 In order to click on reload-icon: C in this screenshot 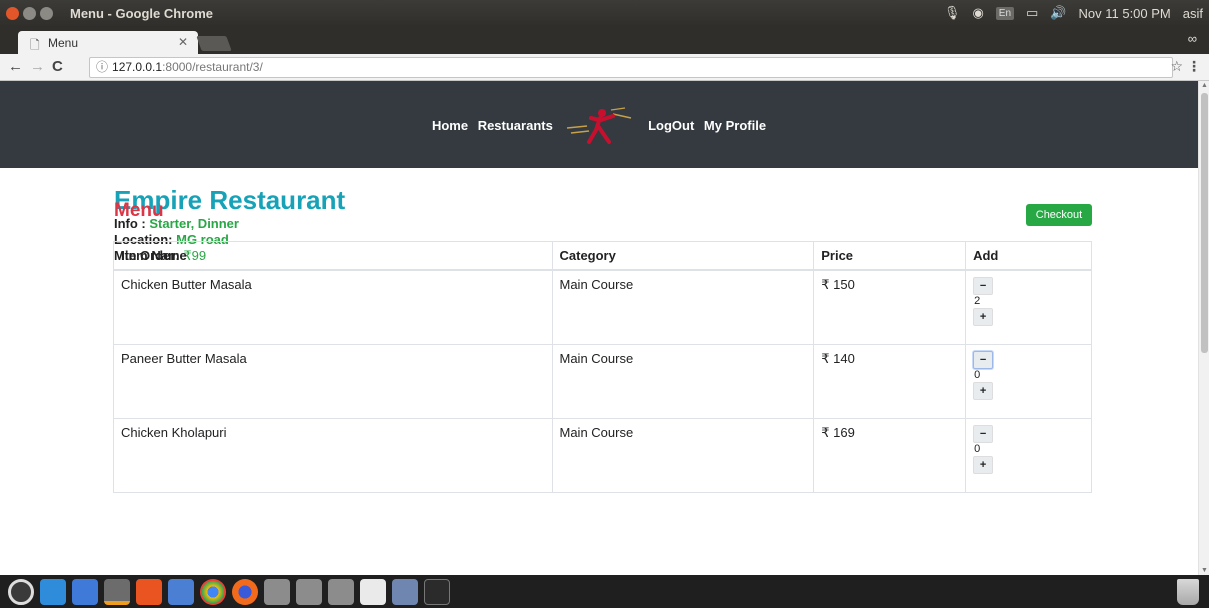, I will do `click(57, 66)`.